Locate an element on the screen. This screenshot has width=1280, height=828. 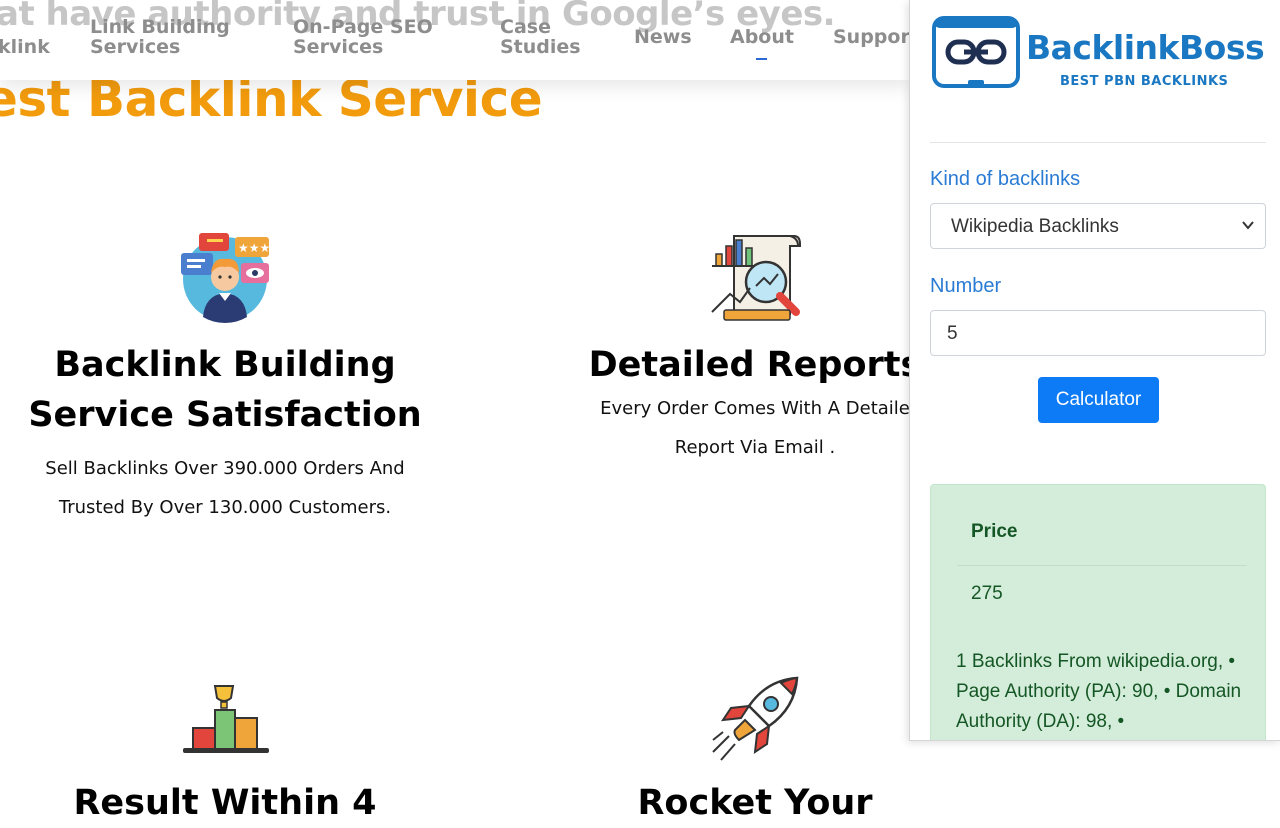
input-value: 5 is located at coordinates (952, 333).